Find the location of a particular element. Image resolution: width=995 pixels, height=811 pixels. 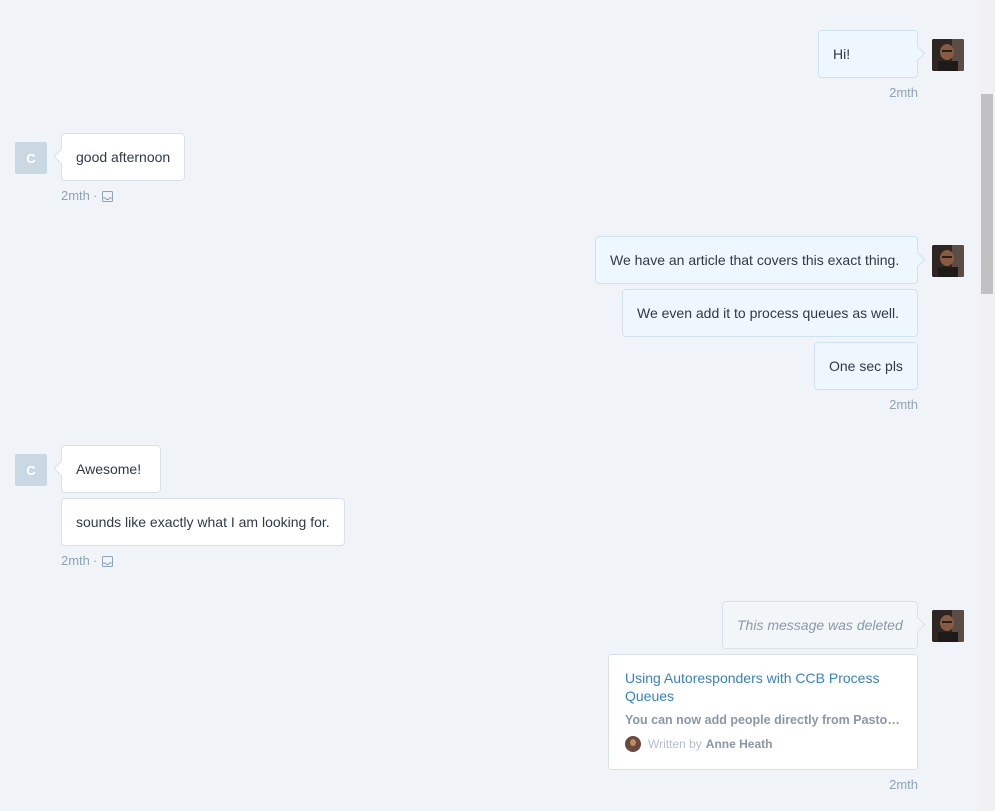

message-bubble-incoming: Awesome! is located at coordinates (111, 469).